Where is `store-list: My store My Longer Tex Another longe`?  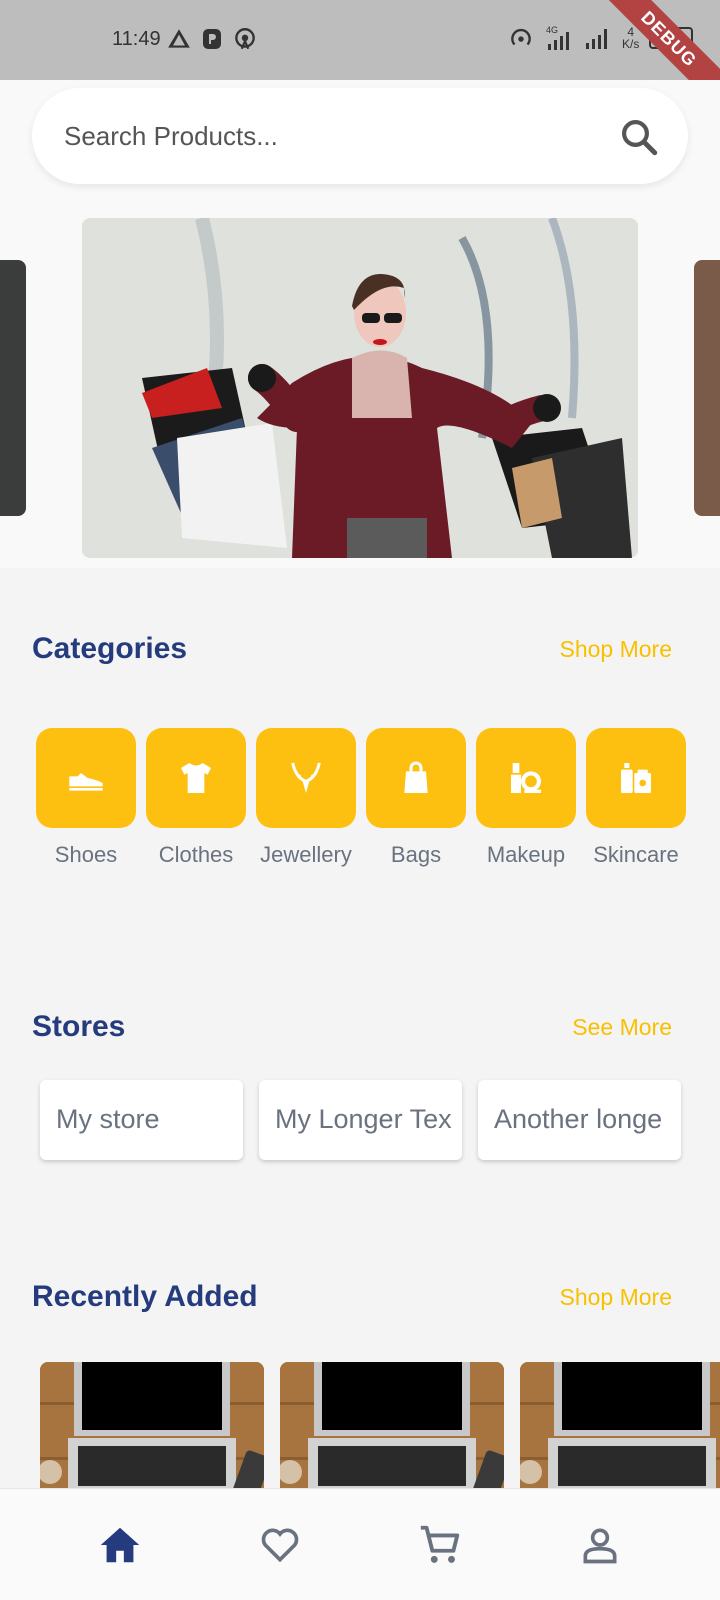 store-list: My store My Longer Tex Another longe is located at coordinates (360, 1120).